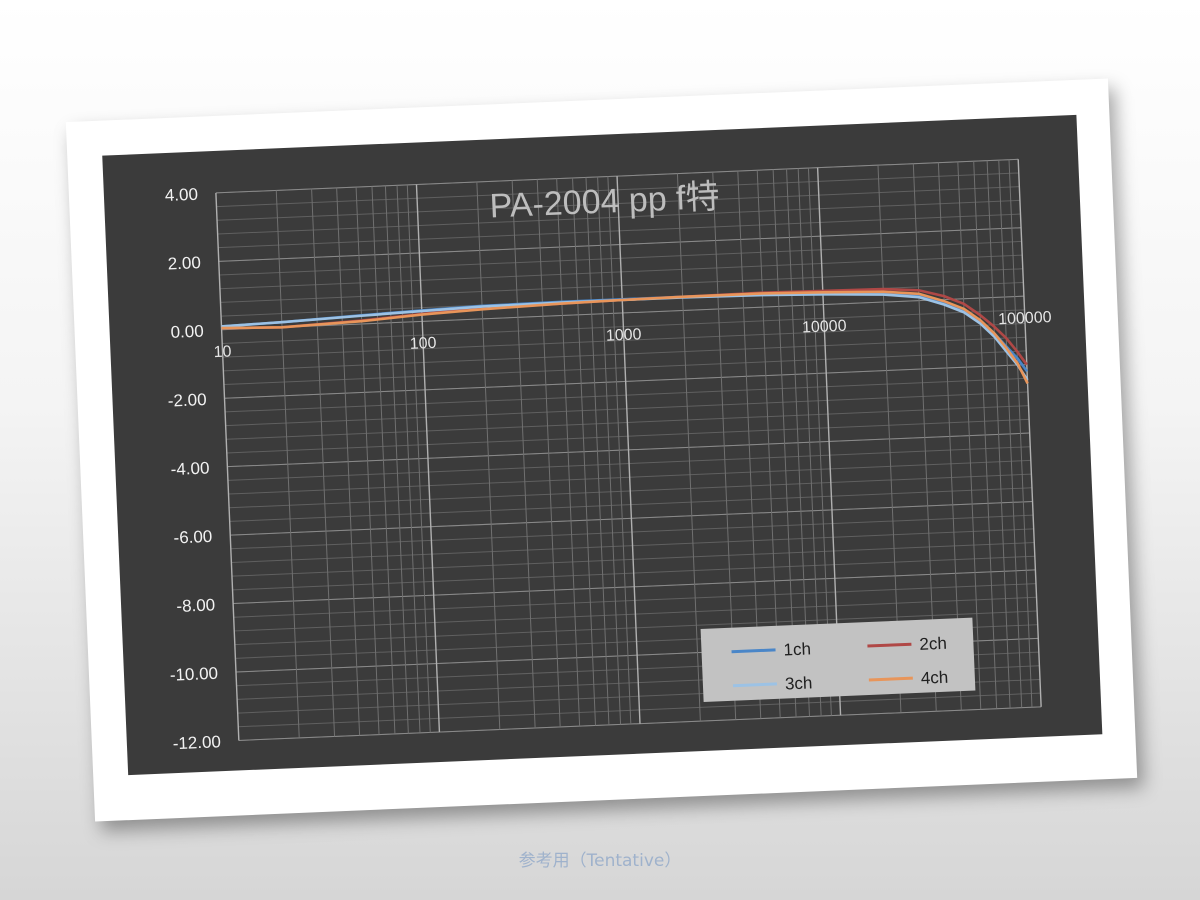 This screenshot has height=900, width=1200. What do you see at coordinates (797, 649) in the screenshot?
I see `legend-label-1ch: 1ch` at bounding box center [797, 649].